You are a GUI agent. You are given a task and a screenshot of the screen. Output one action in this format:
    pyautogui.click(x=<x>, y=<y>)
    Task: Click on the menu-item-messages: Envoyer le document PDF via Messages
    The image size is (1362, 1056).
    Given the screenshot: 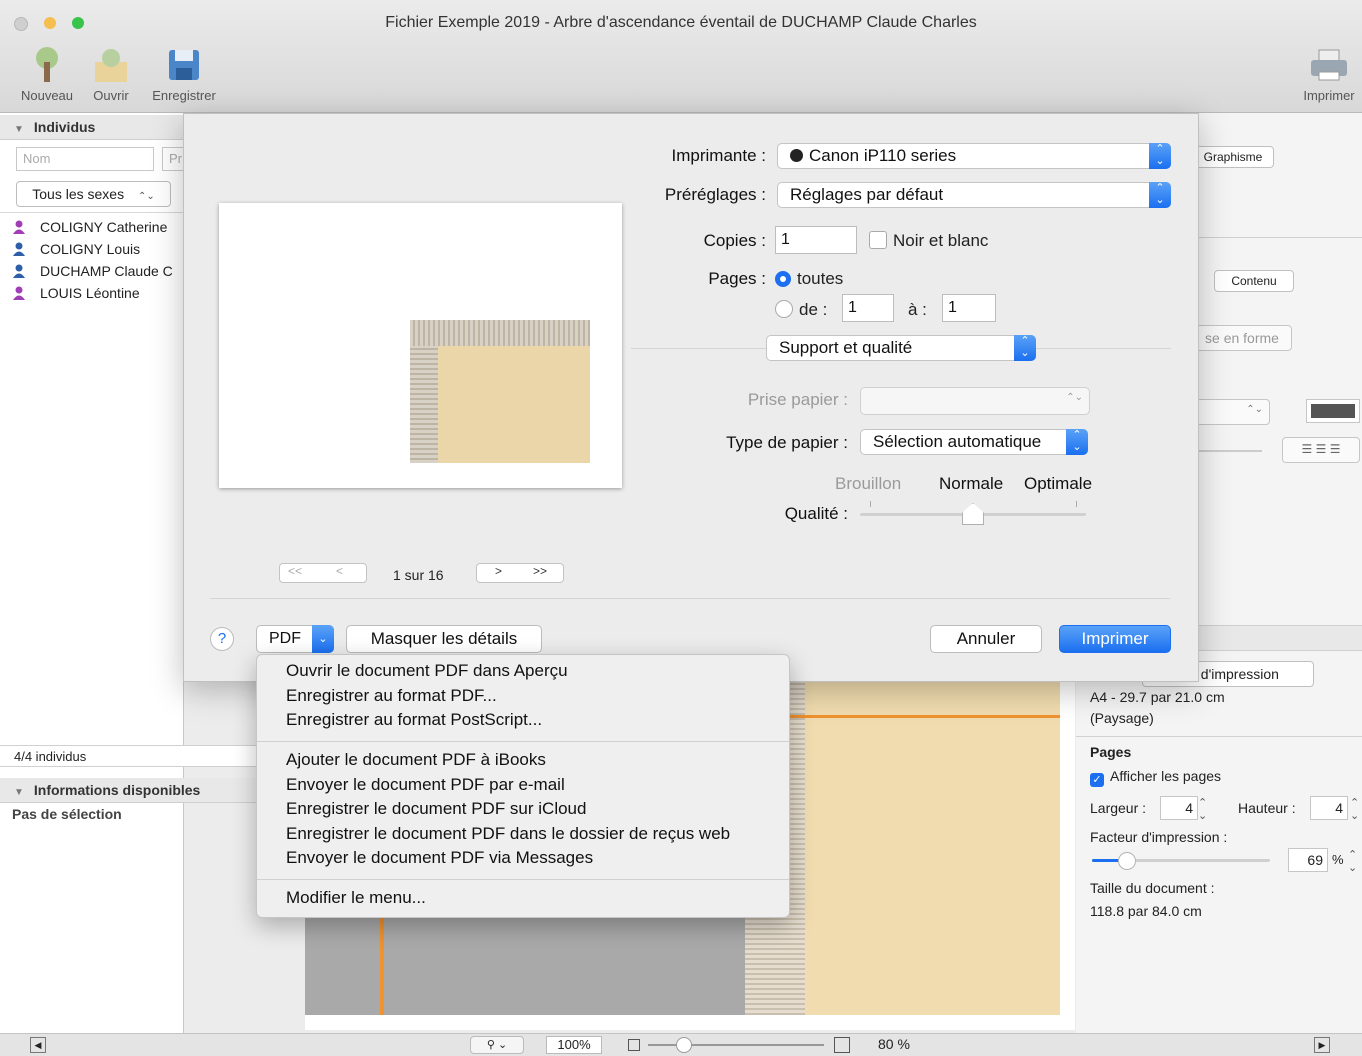 What is the action you would take?
    pyautogui.click(x=439, y=858)
    